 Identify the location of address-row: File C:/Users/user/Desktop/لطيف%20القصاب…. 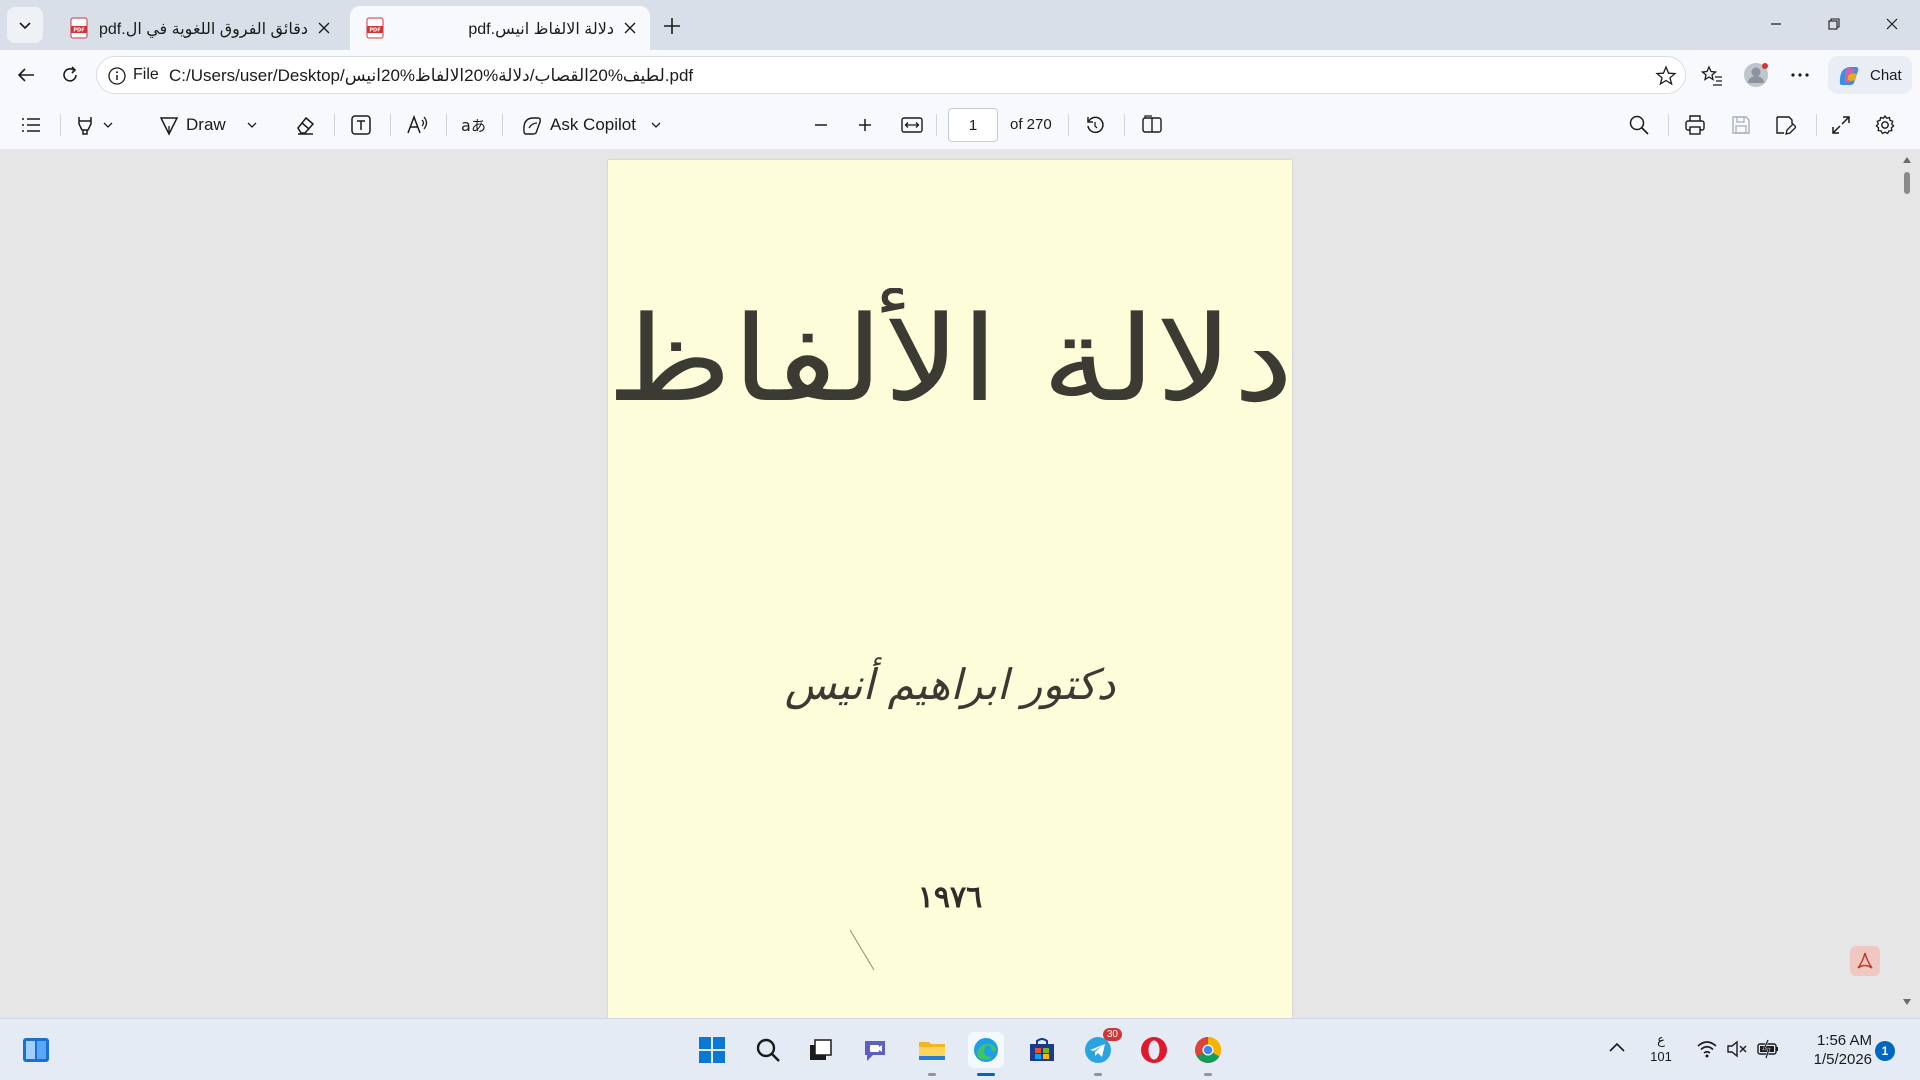
(960, 75).